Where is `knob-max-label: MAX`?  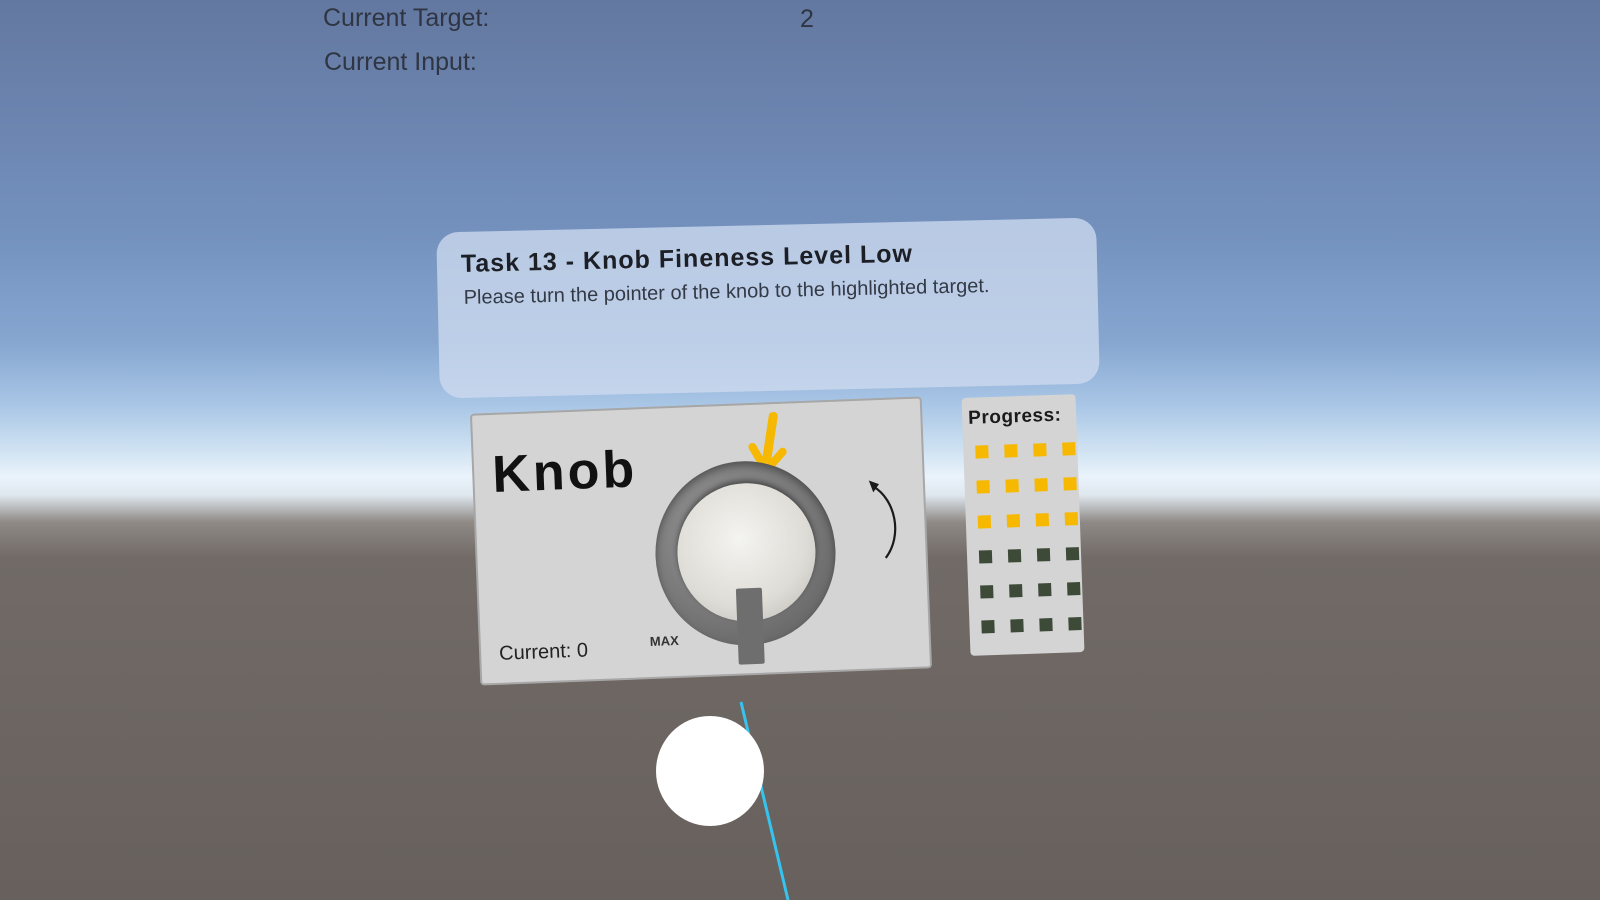
knob-max-label: MAX is located at coordinates (664, 641).